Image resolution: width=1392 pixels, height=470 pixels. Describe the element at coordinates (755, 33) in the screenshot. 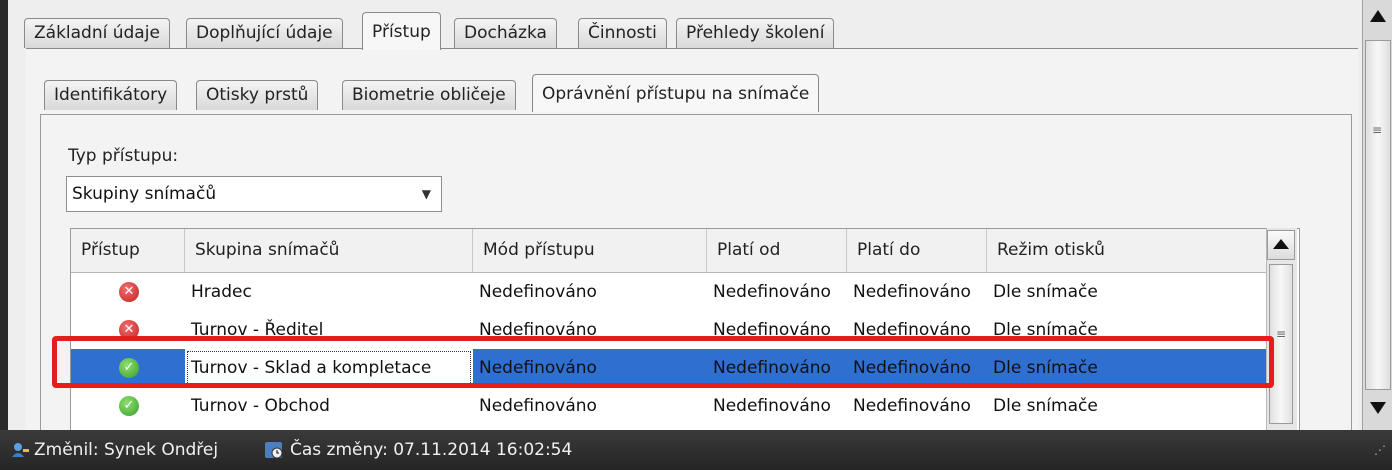

I see `tab-prehledy-skoleni: Přehledy školení` at that location.